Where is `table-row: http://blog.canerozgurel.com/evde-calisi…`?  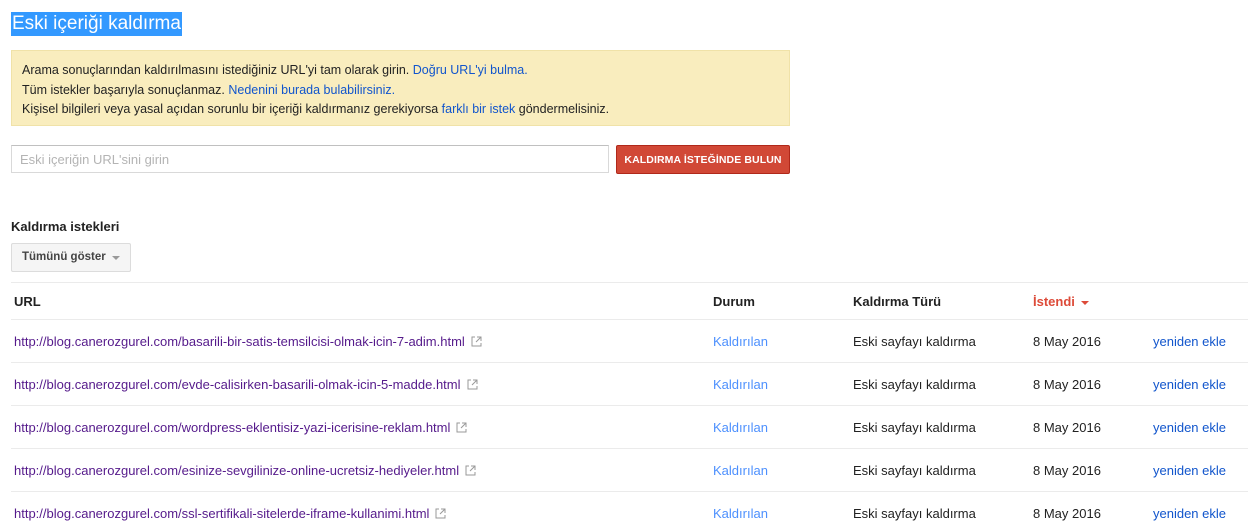
table-row: http://blog.canerozgurel.com/evde-calisi… is located at coordinates (629, 383).